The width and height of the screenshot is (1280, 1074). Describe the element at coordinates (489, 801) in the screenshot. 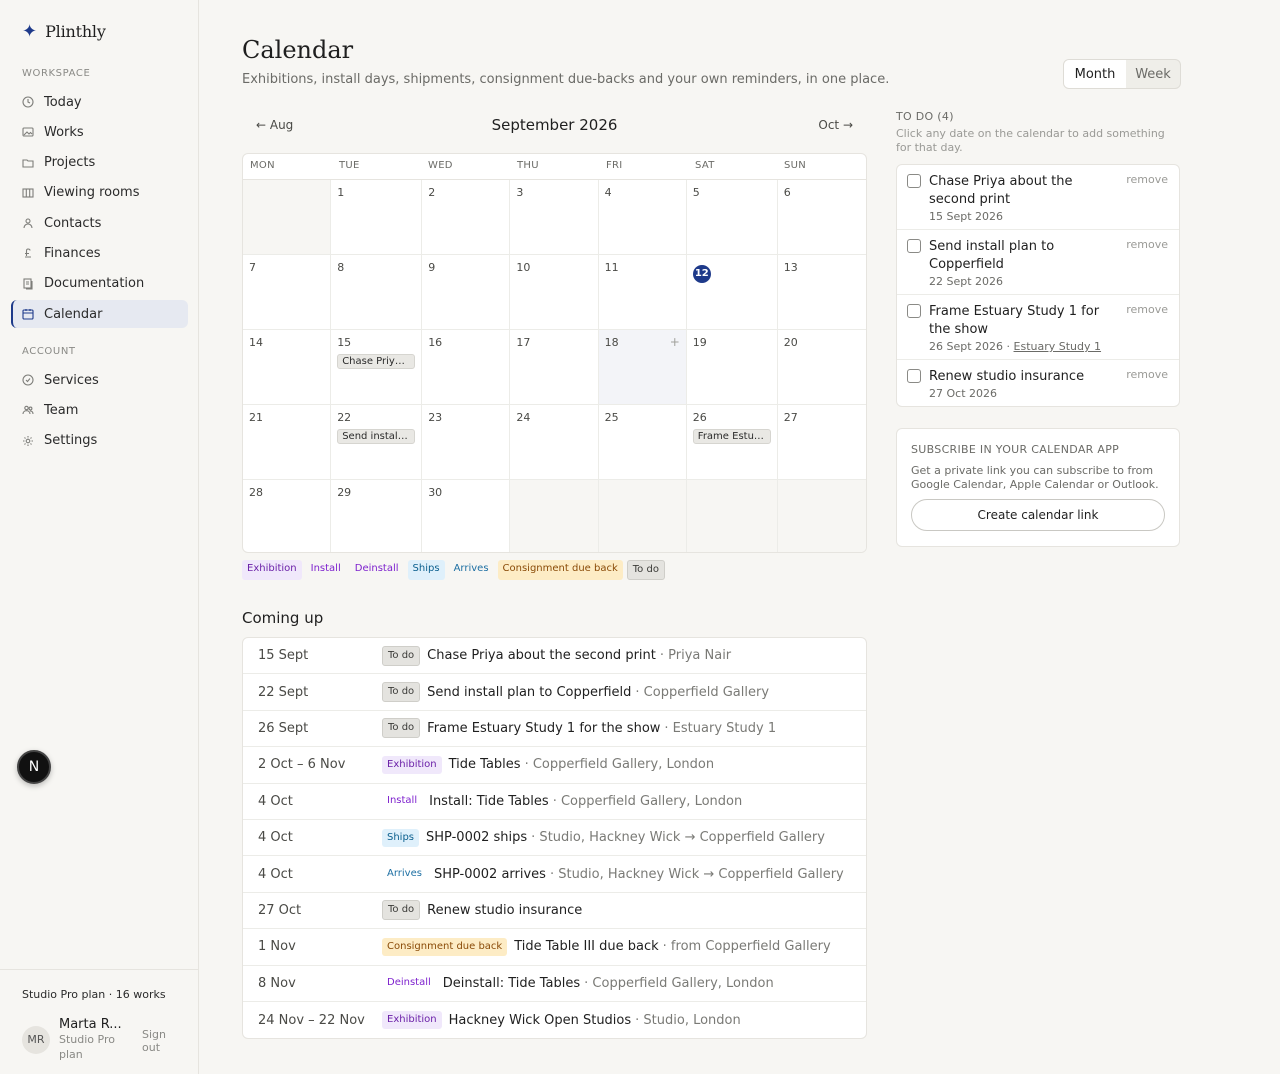

I see `event-title: Install: Tide Tables` at that location.